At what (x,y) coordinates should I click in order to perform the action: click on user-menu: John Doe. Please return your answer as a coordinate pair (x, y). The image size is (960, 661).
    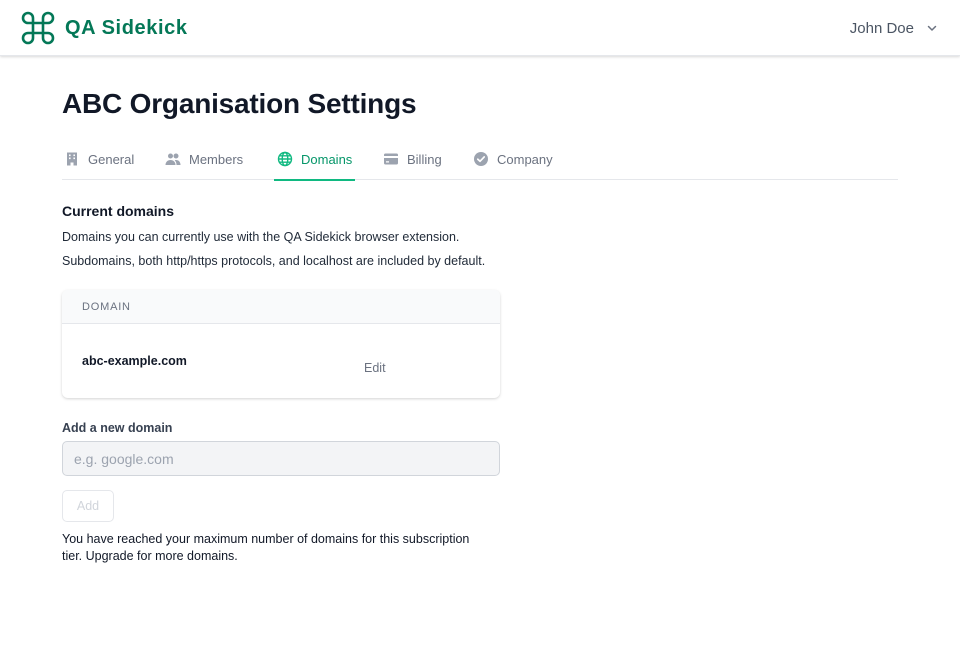
    Looking at the image, I should click on (894, 28).